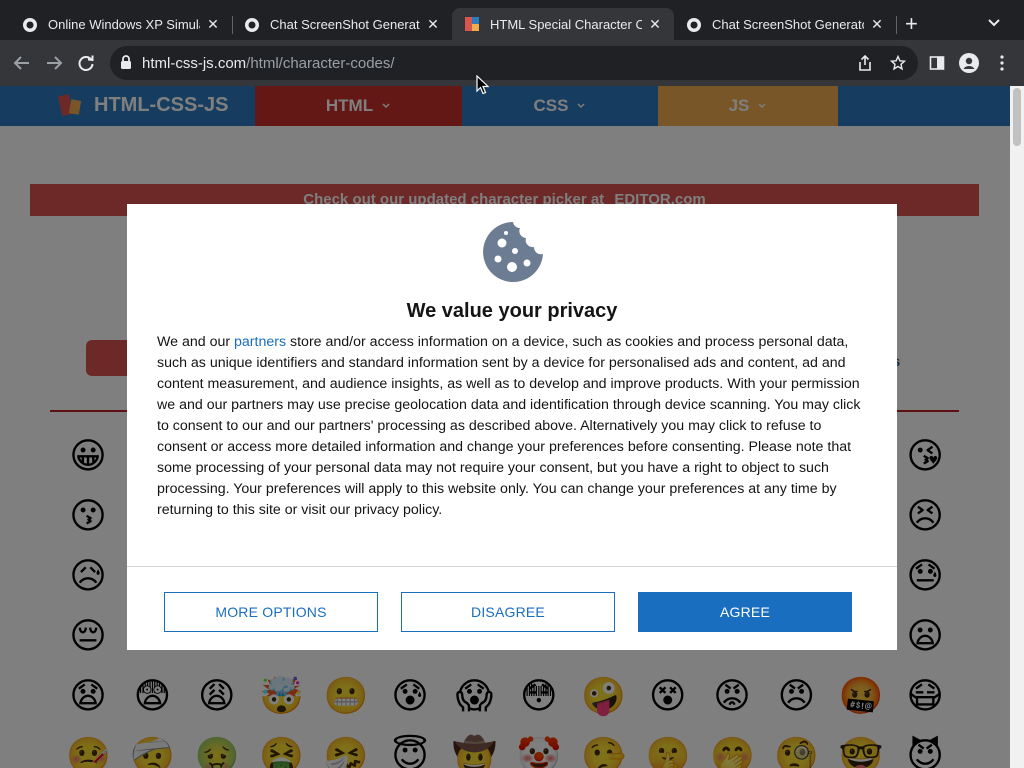 Image resolution: width=1024 pixels, height=768 pixels. What do you see at coordinates (483, 85) in the screenshot?
I see `mouse-cursor-icon` at bounding box center [483, 85].